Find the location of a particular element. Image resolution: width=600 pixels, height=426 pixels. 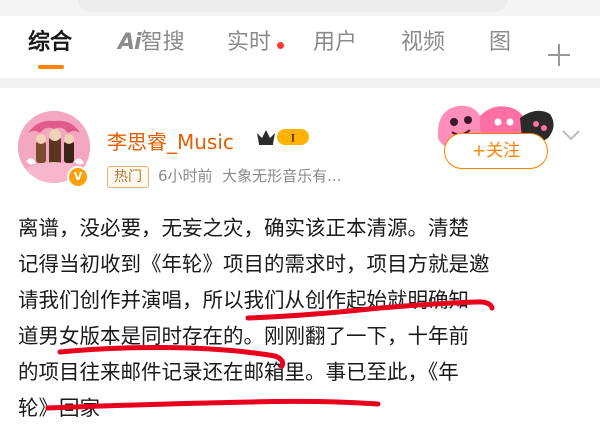

tab-ai-search: Ai智搜 is located at coordinates (151, 43).